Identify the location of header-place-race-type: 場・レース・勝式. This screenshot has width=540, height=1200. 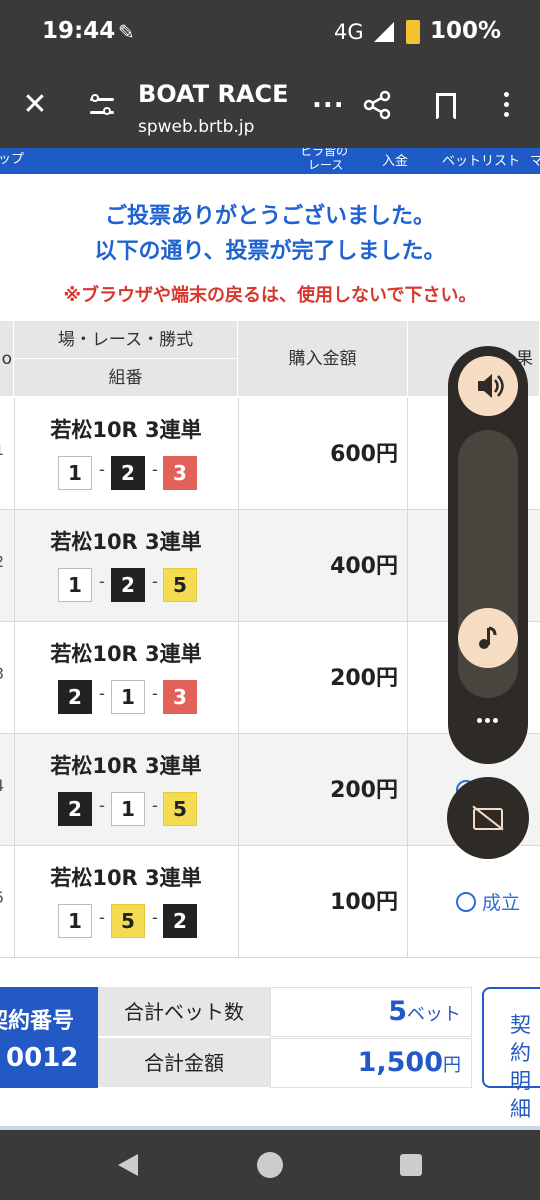
(126, 340).